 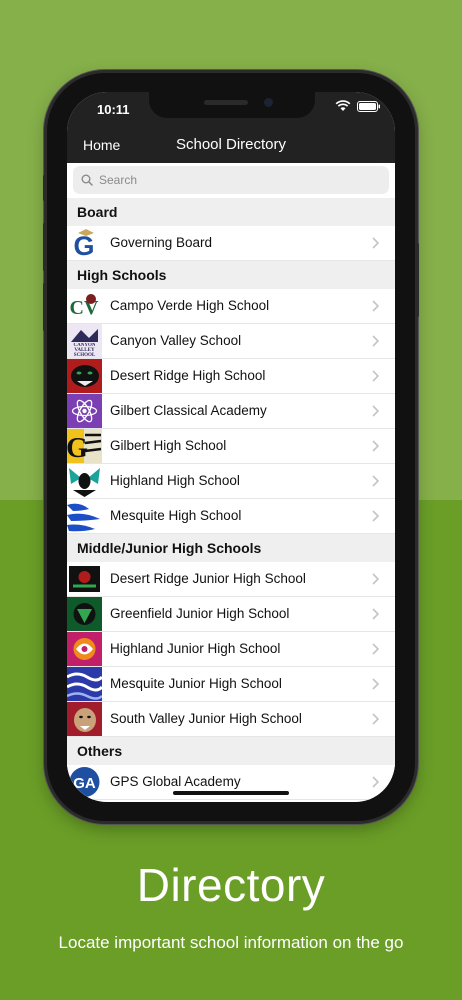 I want to click on list-item-desert-ridge-high: Desert Ridge High School, so click(x=231, y=376).